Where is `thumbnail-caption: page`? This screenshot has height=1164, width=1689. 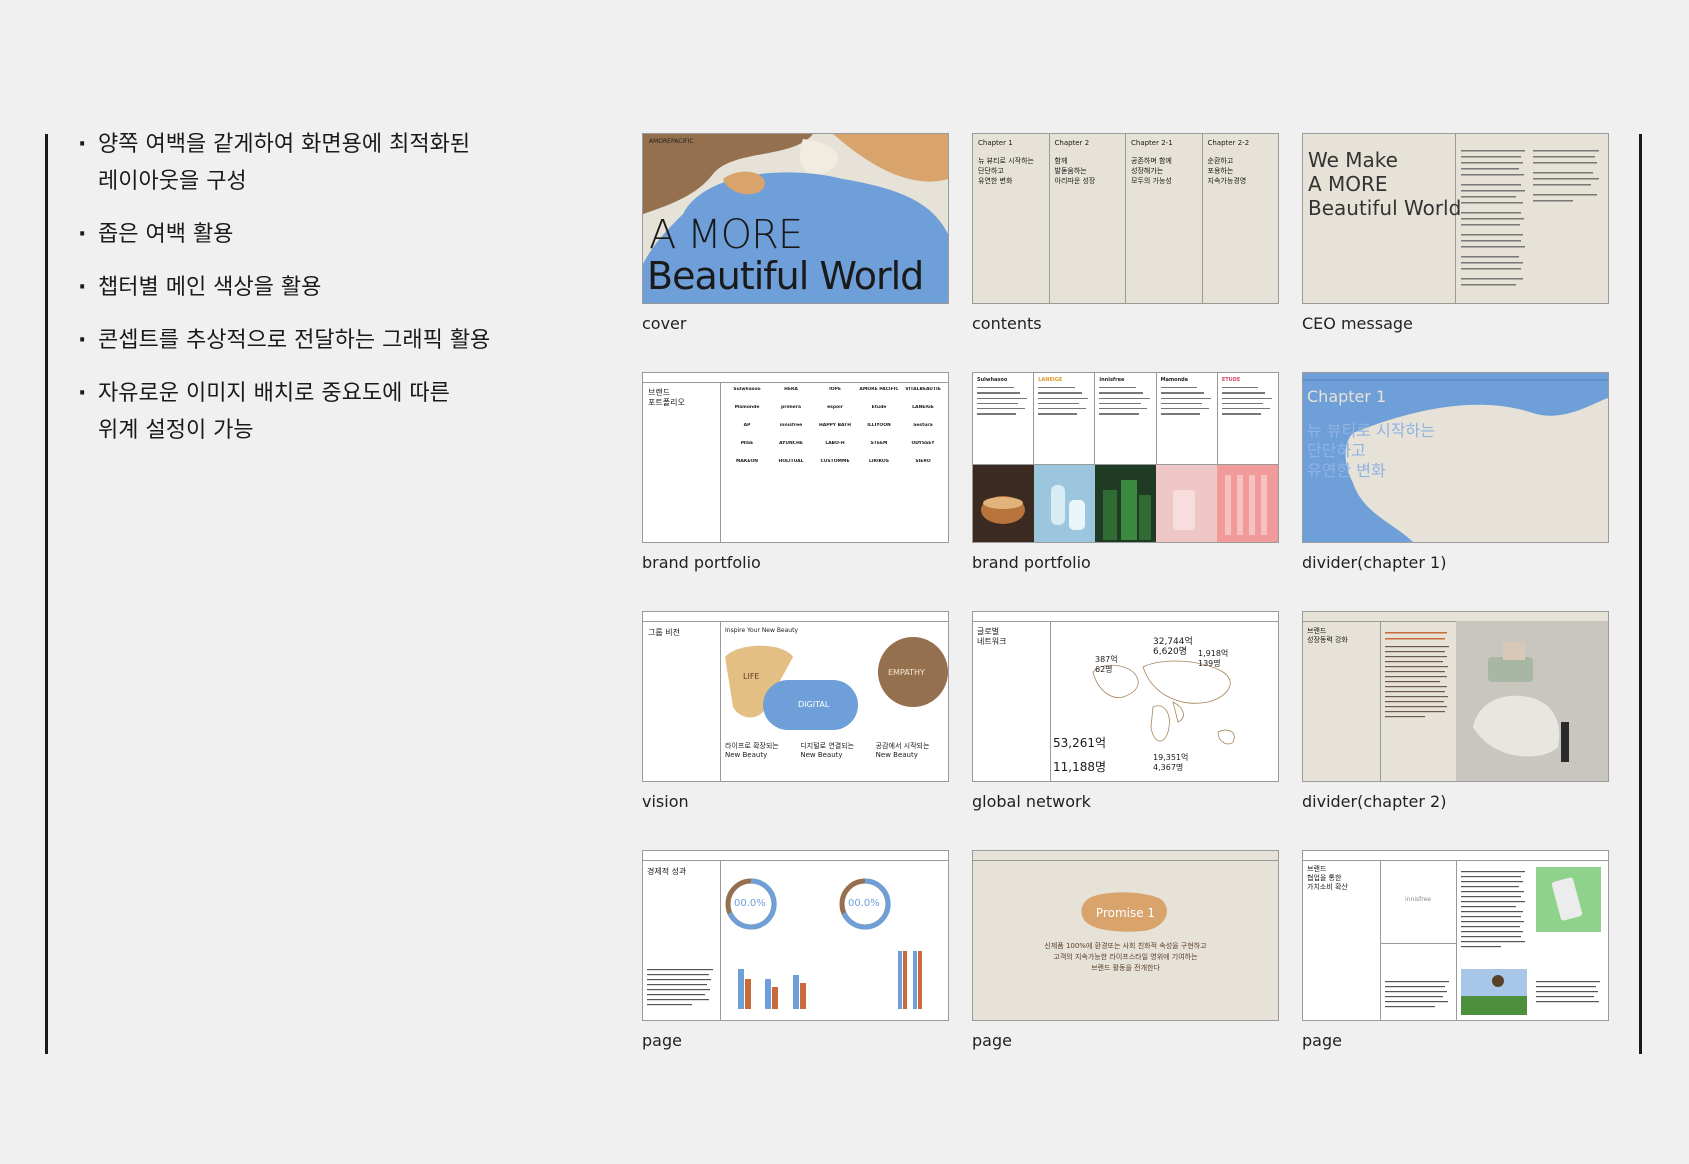 thumbnail-caption: page is located at coordinates (992, 1040).